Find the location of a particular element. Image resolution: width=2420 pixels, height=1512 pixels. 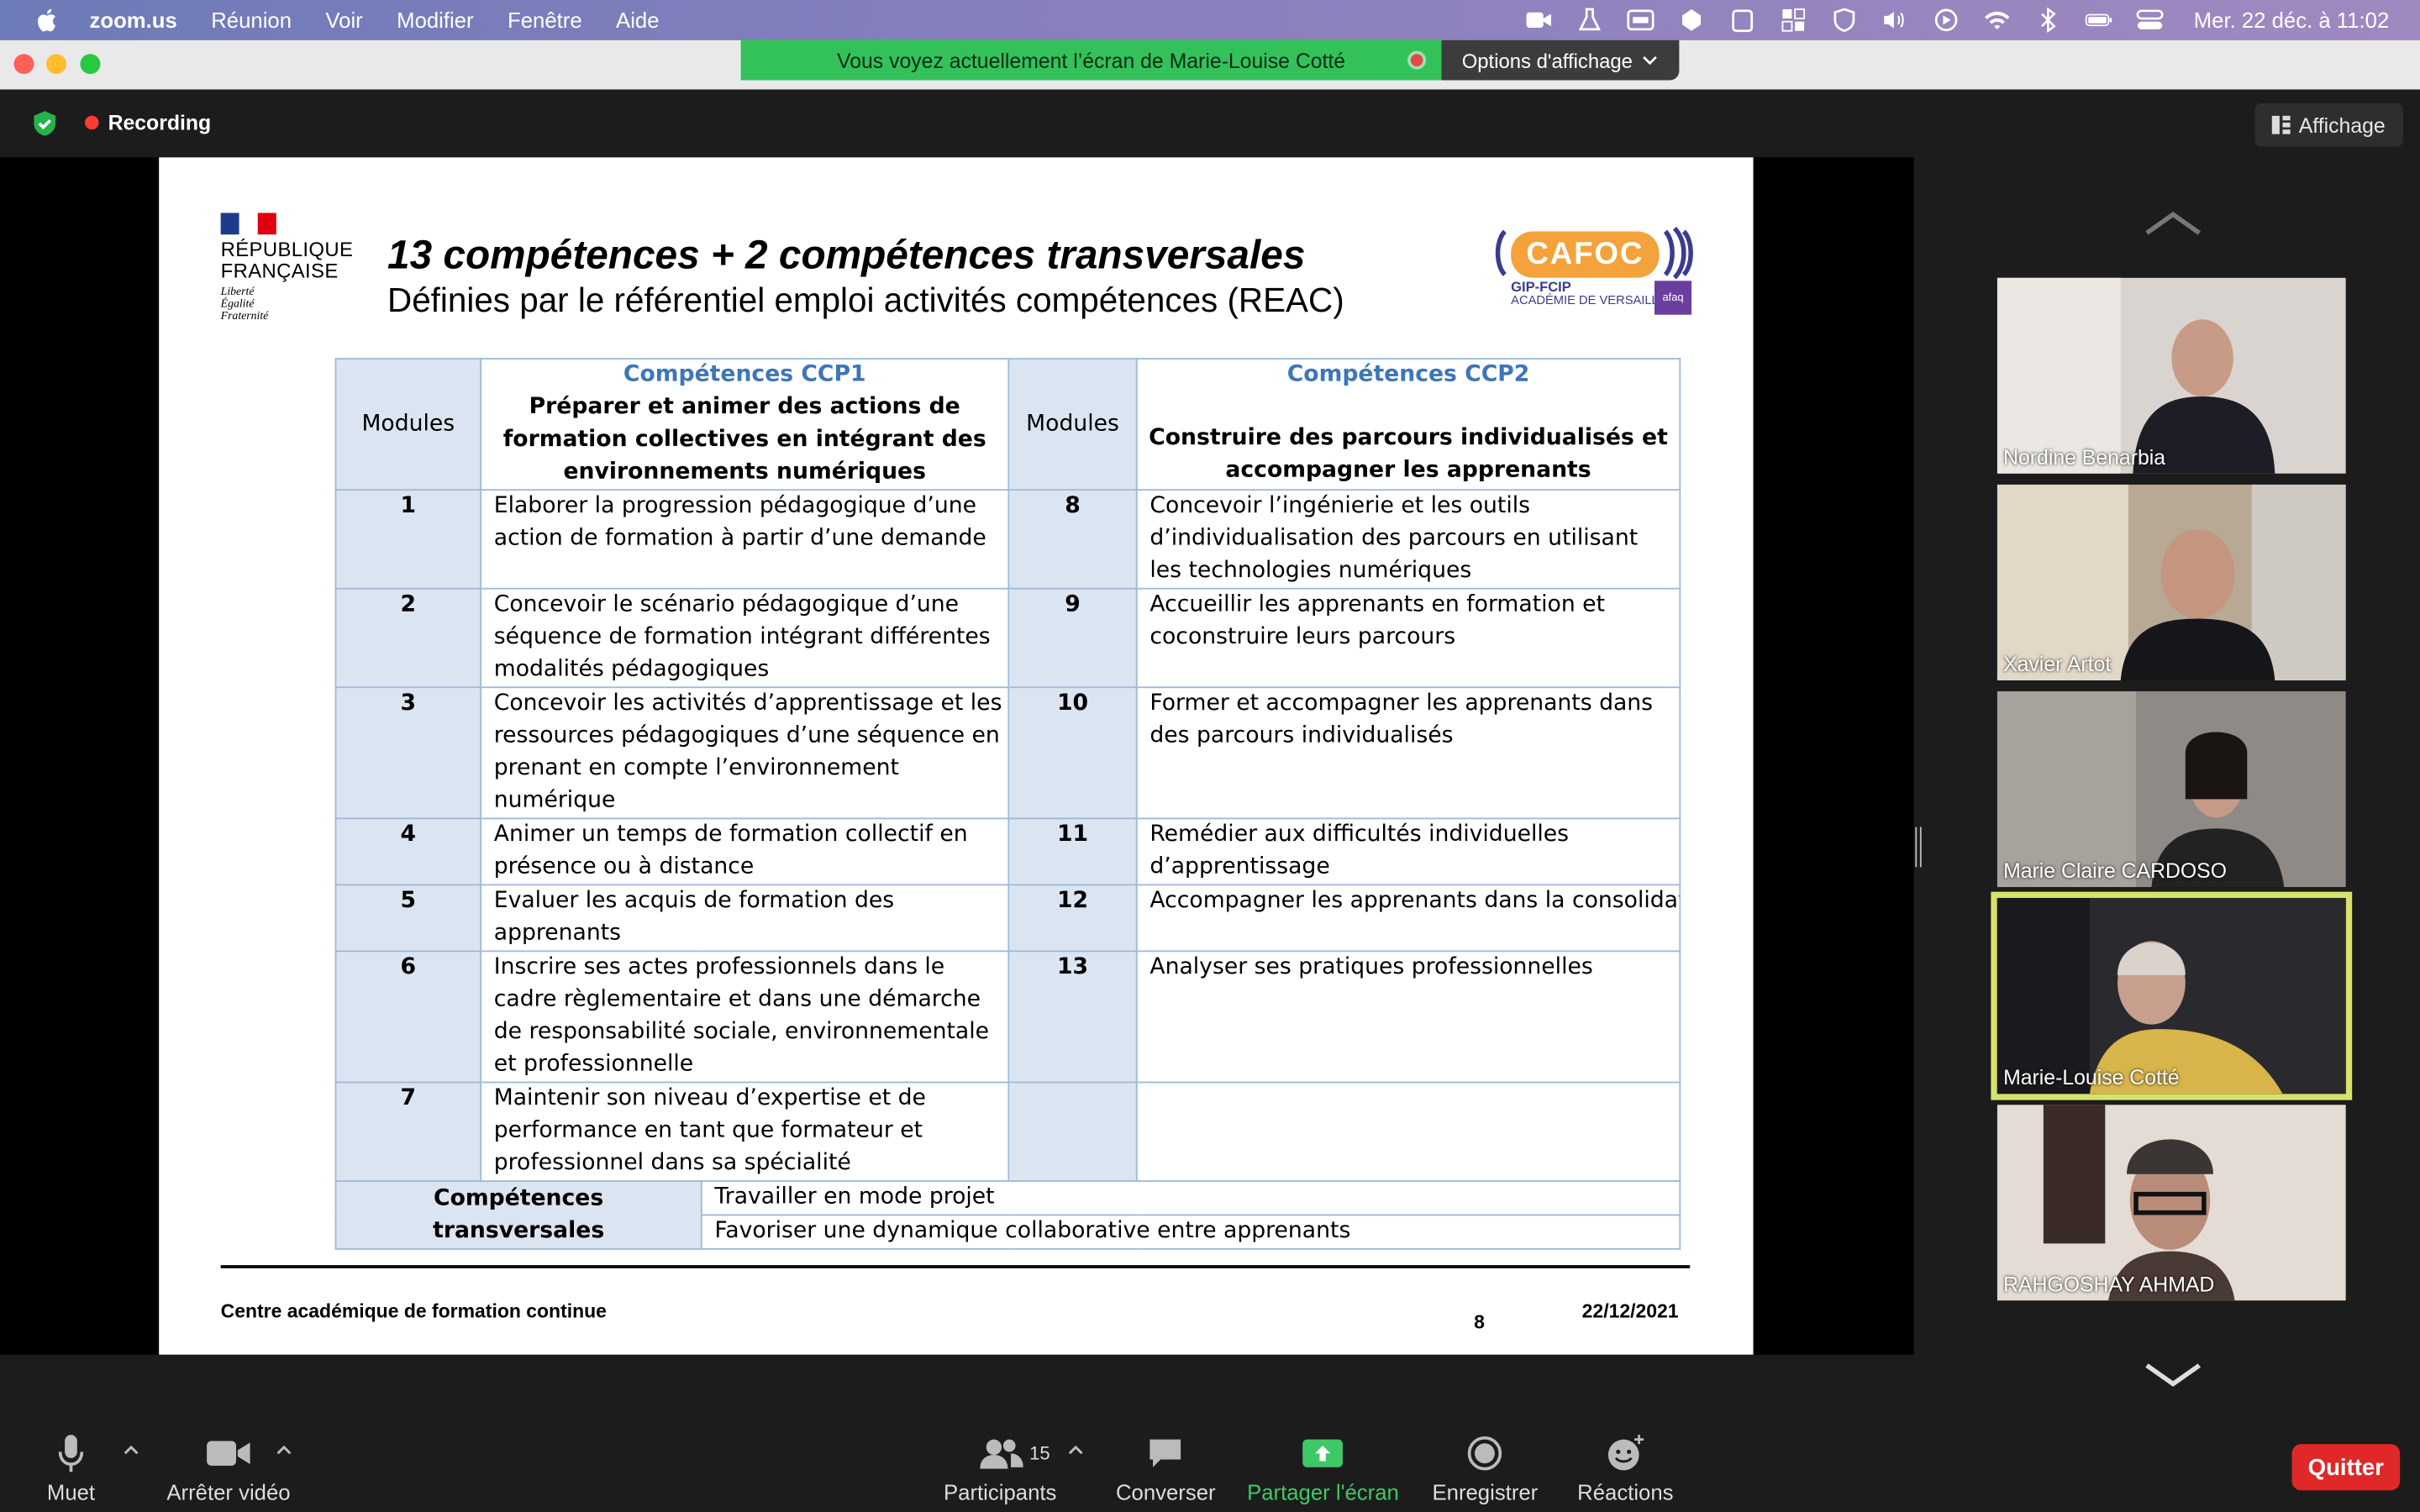

emoji-reaction-icon is located at coordinates (1626, 1453).